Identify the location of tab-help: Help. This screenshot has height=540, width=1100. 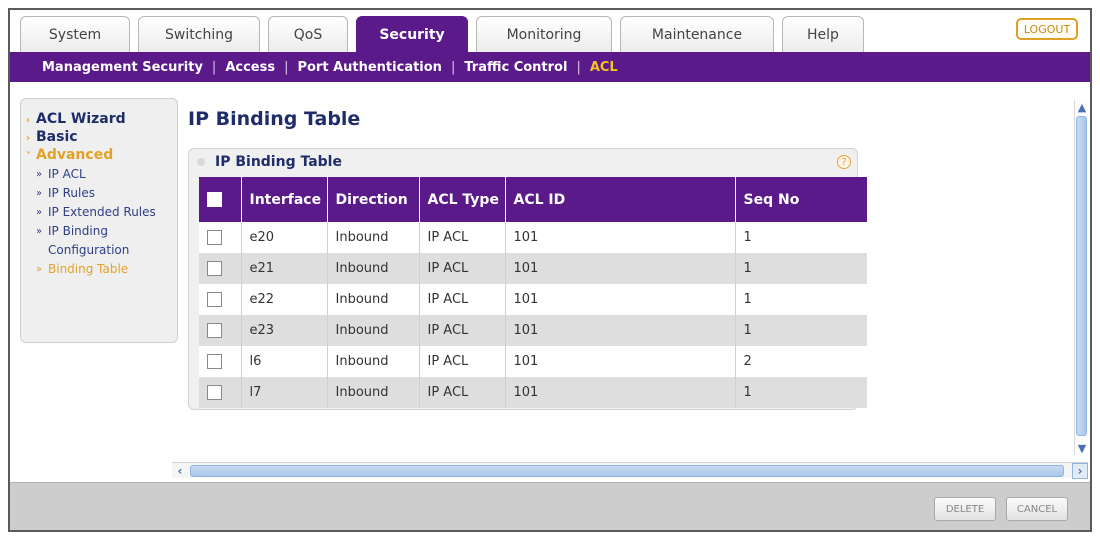
(823, 34).